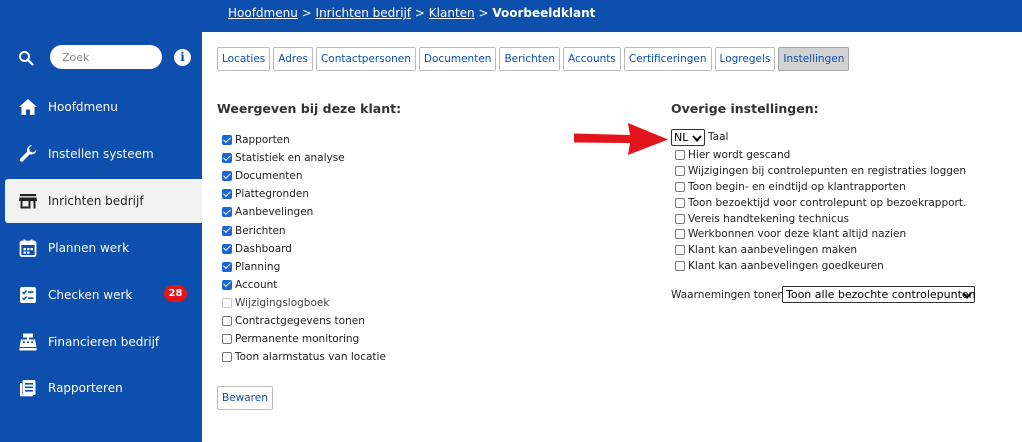 The image size is (1022, 442). What do you see at coordinates (263, 13) in the screenshot?
I see `breadcrumb-link-hoofdmenu: Hoofdmenu` at bounding box center [263, 13].